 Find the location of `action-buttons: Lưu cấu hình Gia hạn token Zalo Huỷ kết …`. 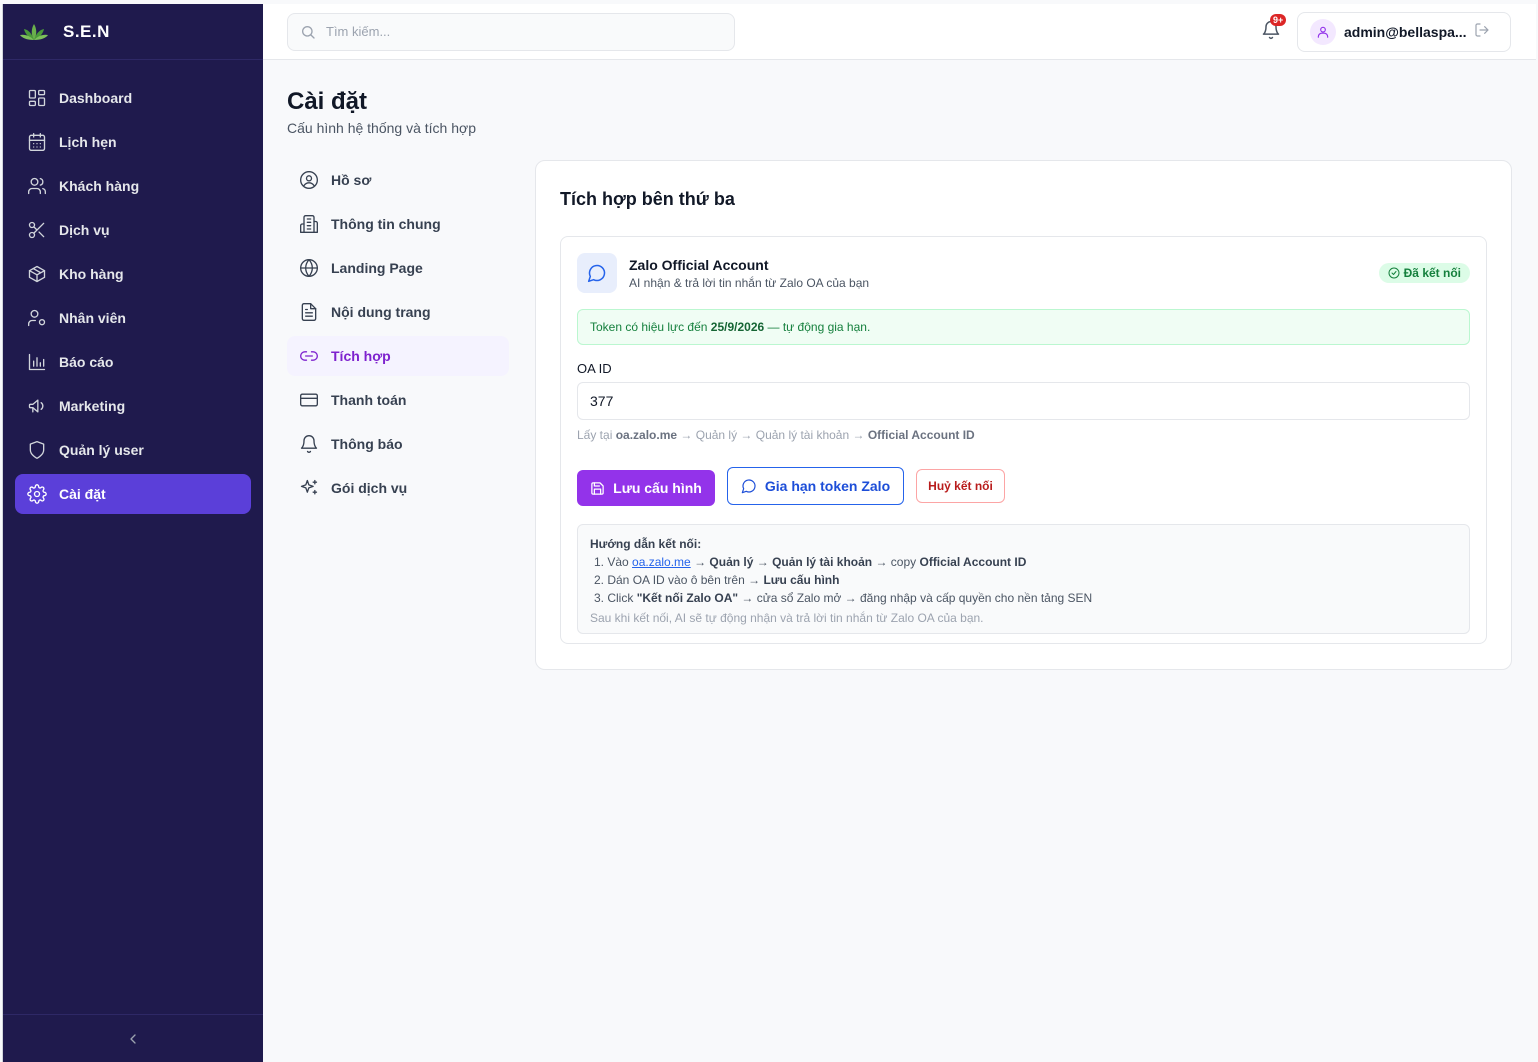

action-buttons: Lưu cấu hình Gia hạn token Zalo Huỷ kết … is located at coordinates (1023, 486).